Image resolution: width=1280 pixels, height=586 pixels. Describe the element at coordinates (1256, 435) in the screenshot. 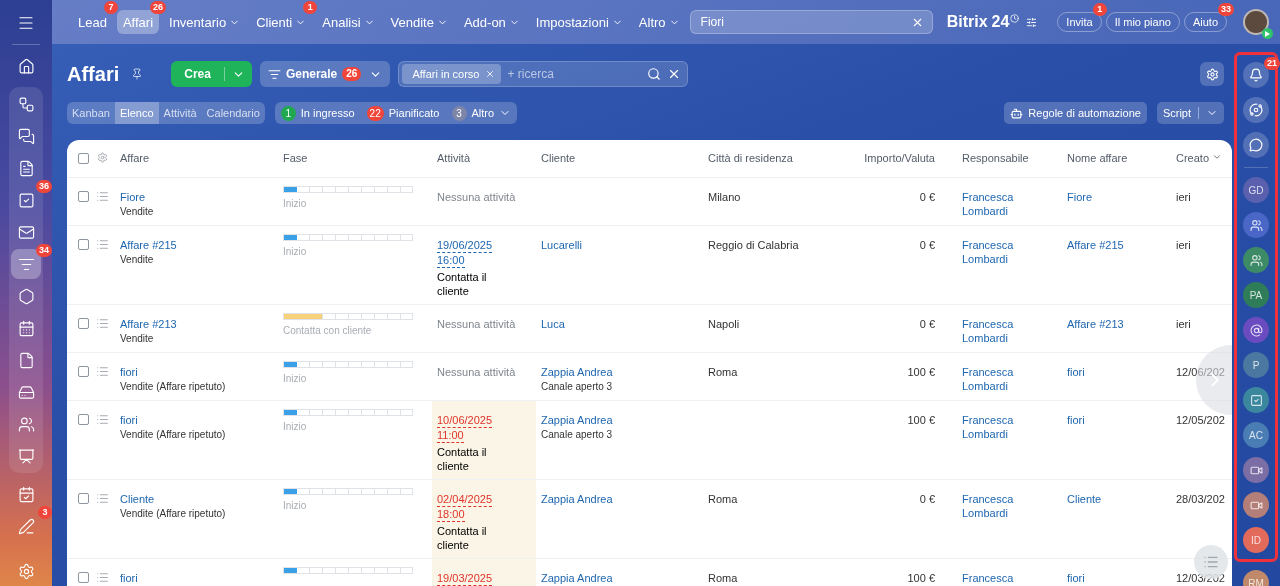

I see `contact-avatar: AC` at that location.